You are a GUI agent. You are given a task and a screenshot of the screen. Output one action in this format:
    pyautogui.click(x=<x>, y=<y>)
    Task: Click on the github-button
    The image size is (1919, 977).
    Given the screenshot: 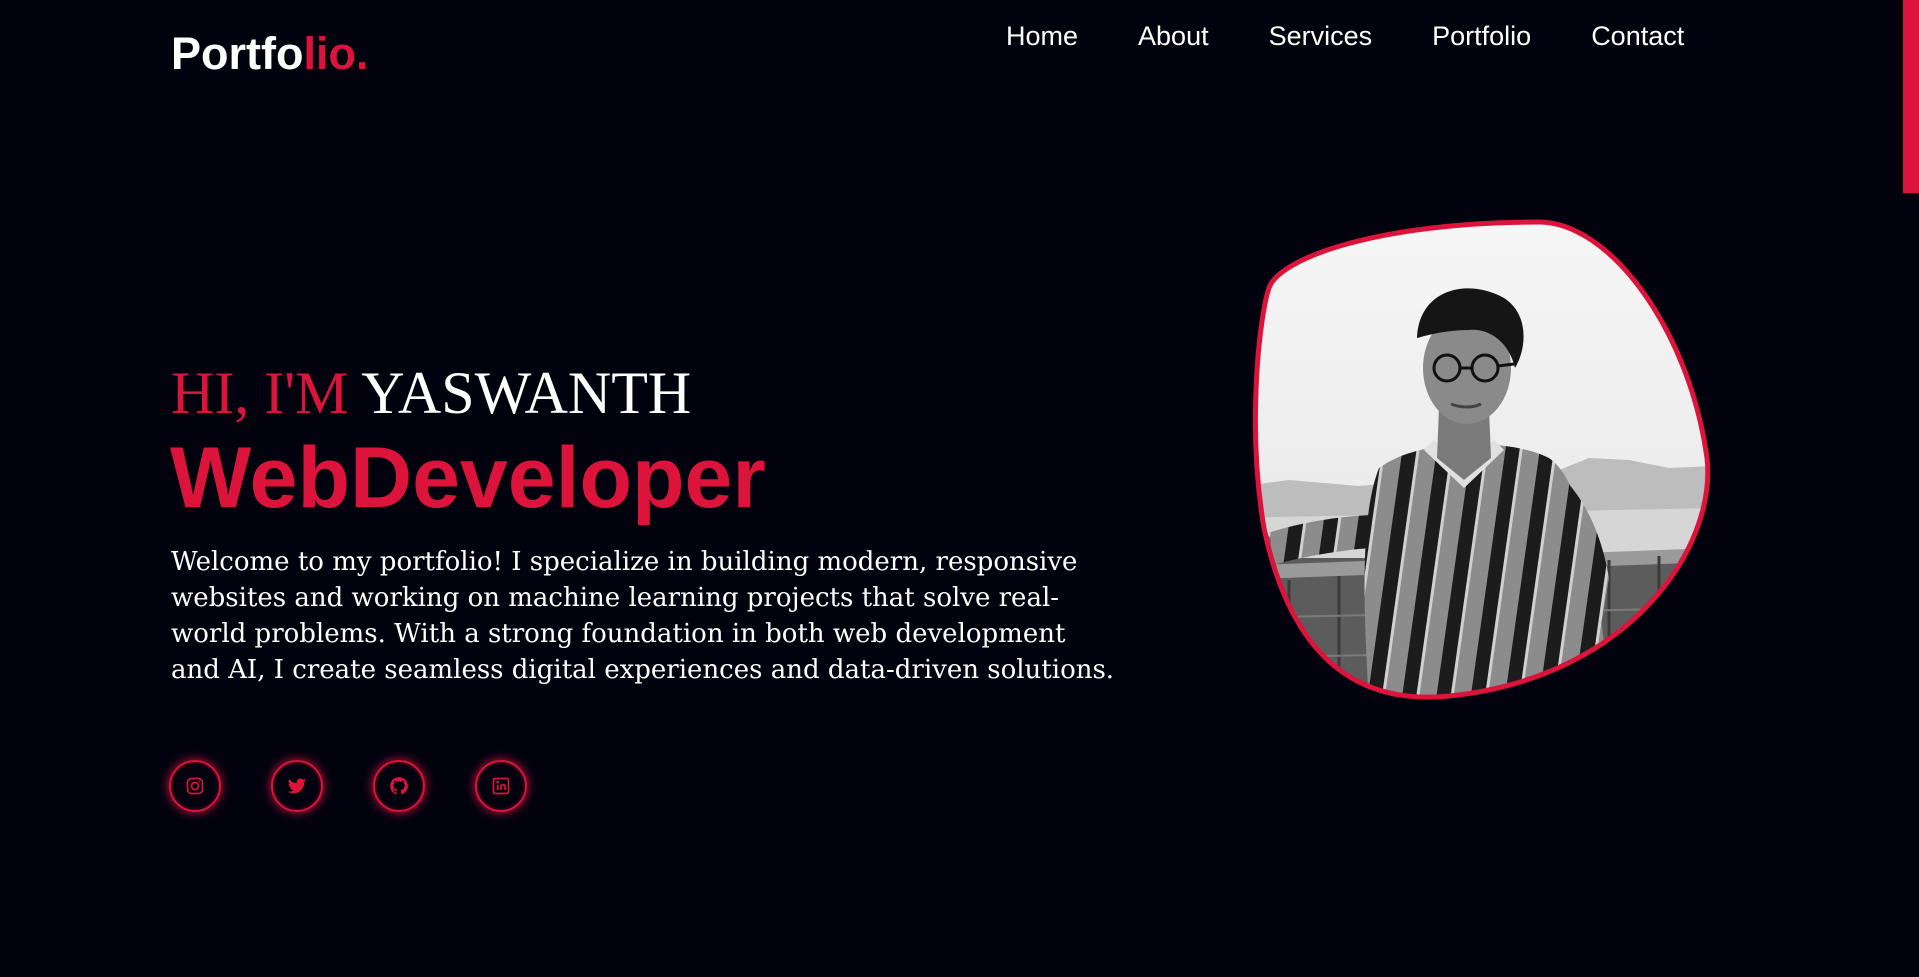 What is the action you would take?
    pyautogui.click(x=399, y=786)
    